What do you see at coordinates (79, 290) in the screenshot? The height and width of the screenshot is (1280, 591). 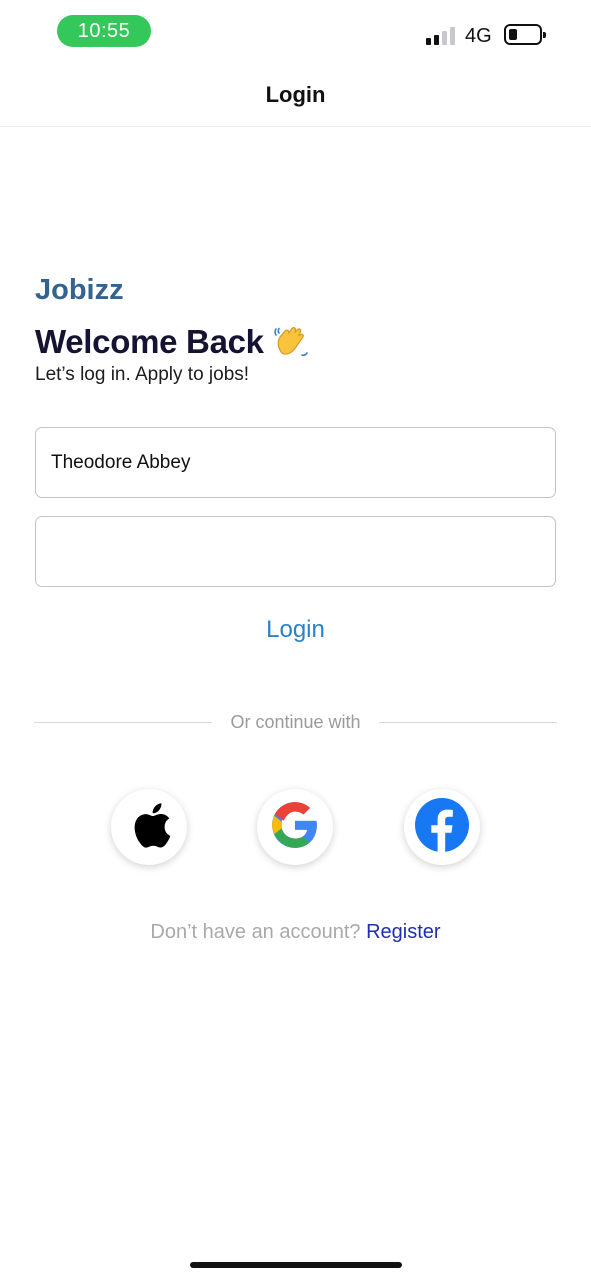 I see `brand-name: Jobizz` at bounding box center [79, 290].